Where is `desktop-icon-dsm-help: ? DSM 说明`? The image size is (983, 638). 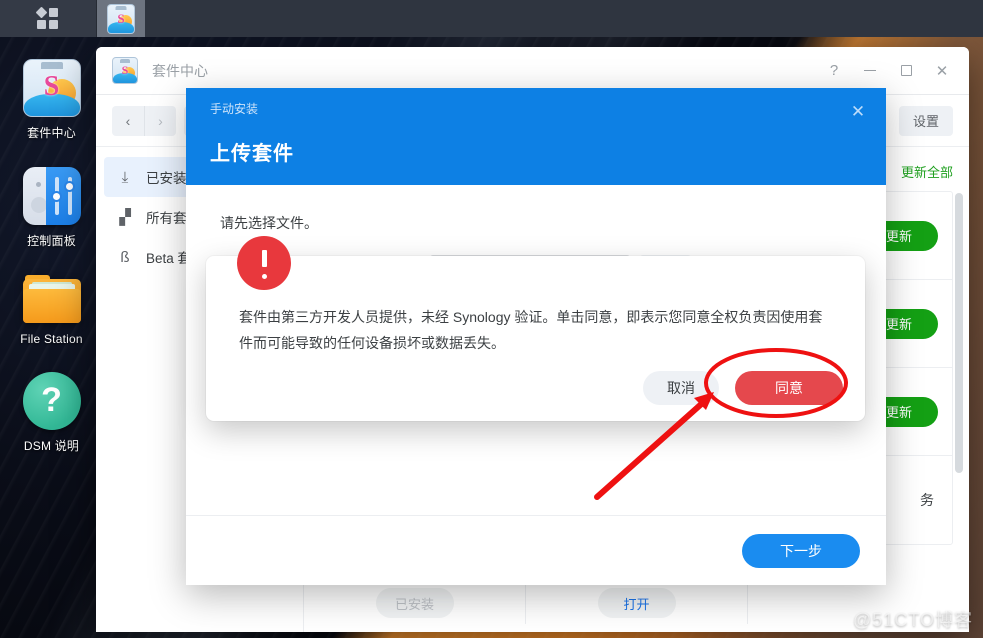
desktop-icon-dsm-help: ? DSM 说明 is located at coordinates (51, 413).